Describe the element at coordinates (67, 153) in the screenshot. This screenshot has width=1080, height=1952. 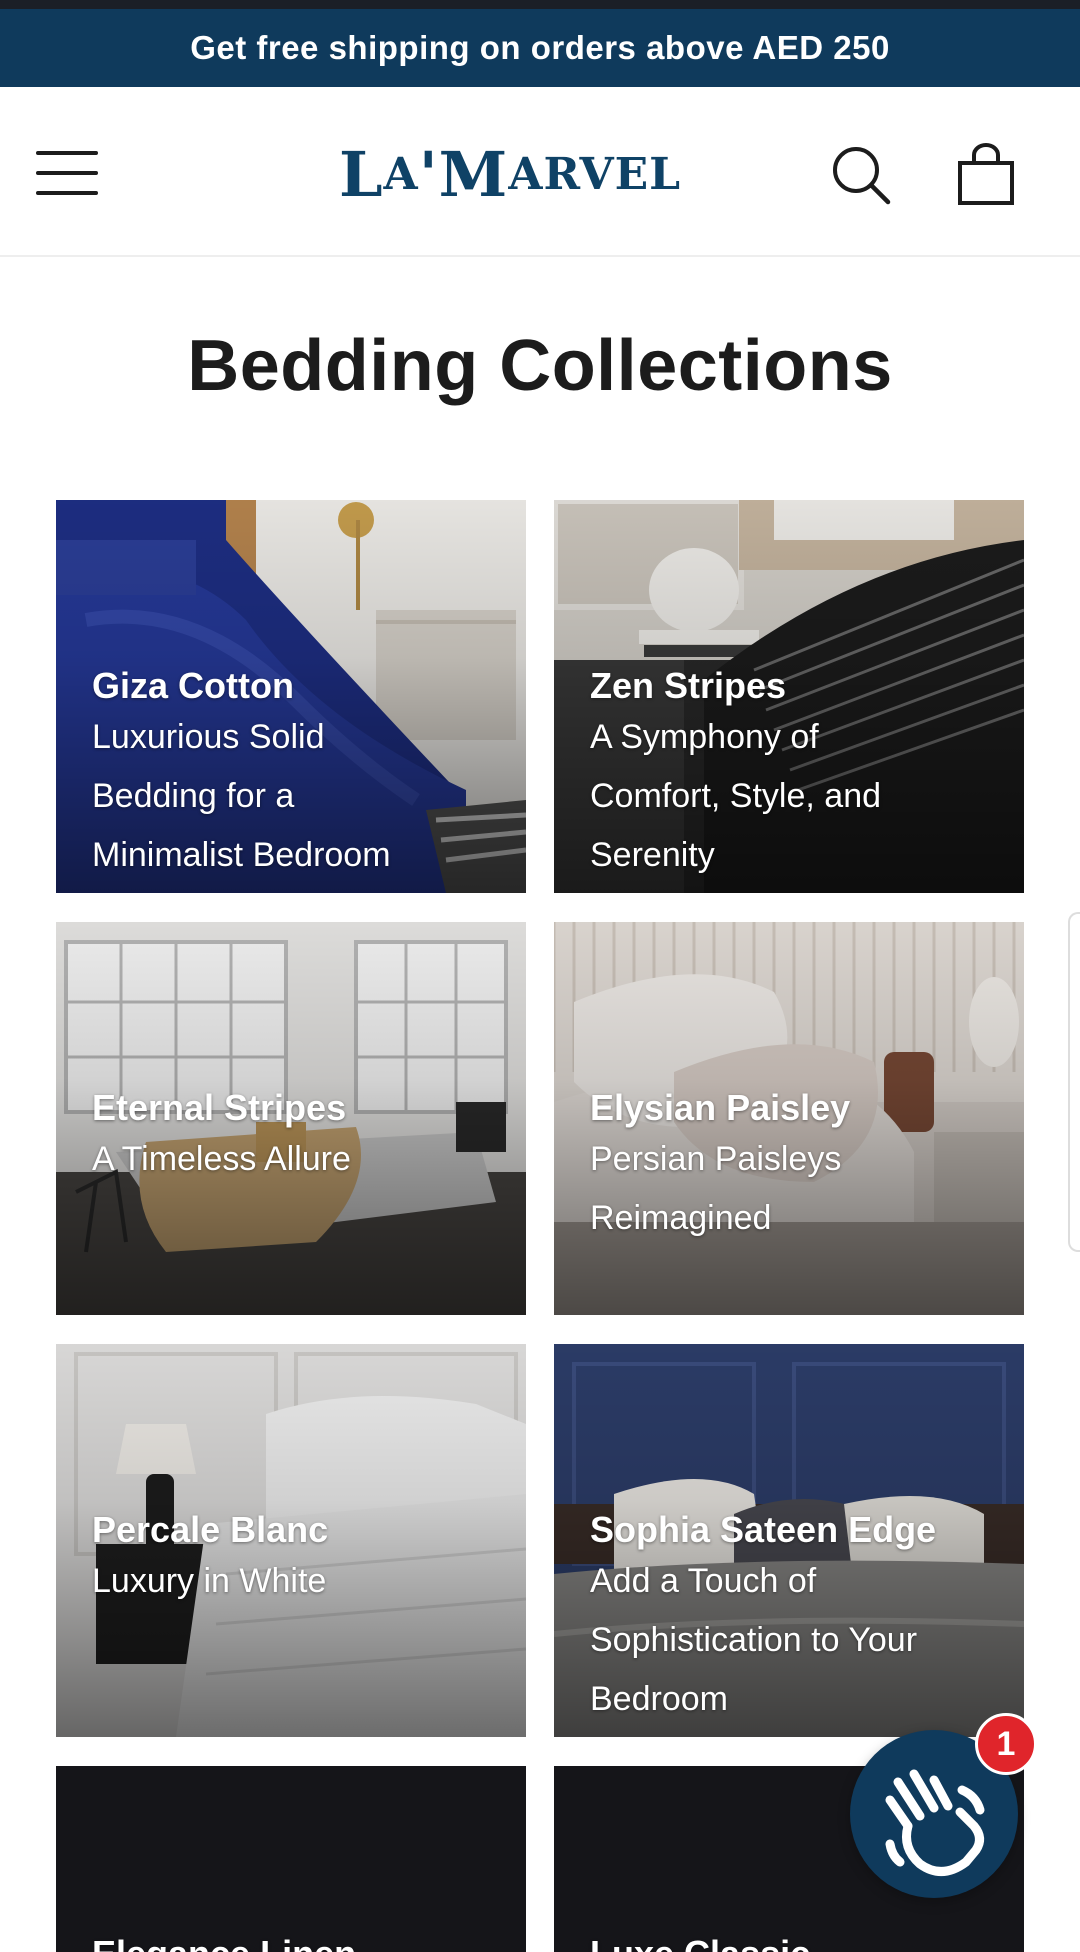
I see `hamburger-icon` at that location.